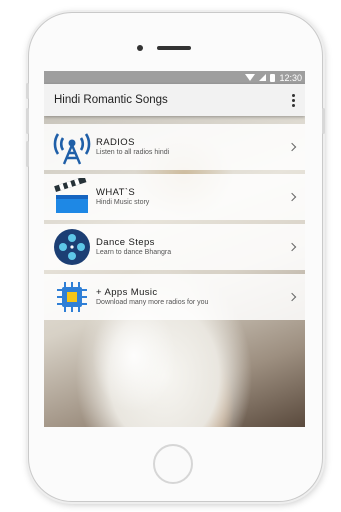 This screenshot has width=341, height=512. Describe the element at coordinates (133, 152) in the screenshot. I see `item-subtitle: Listen to all radios hindi` at that location.